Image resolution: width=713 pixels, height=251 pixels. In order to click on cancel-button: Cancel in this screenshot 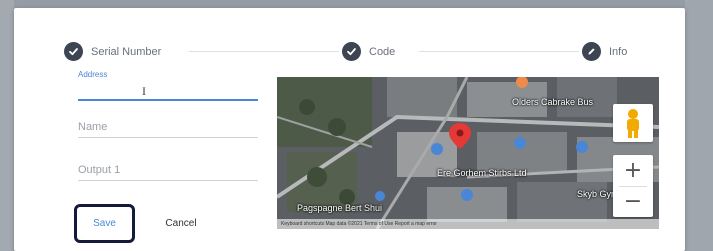, I will do `click(181, 223)`.